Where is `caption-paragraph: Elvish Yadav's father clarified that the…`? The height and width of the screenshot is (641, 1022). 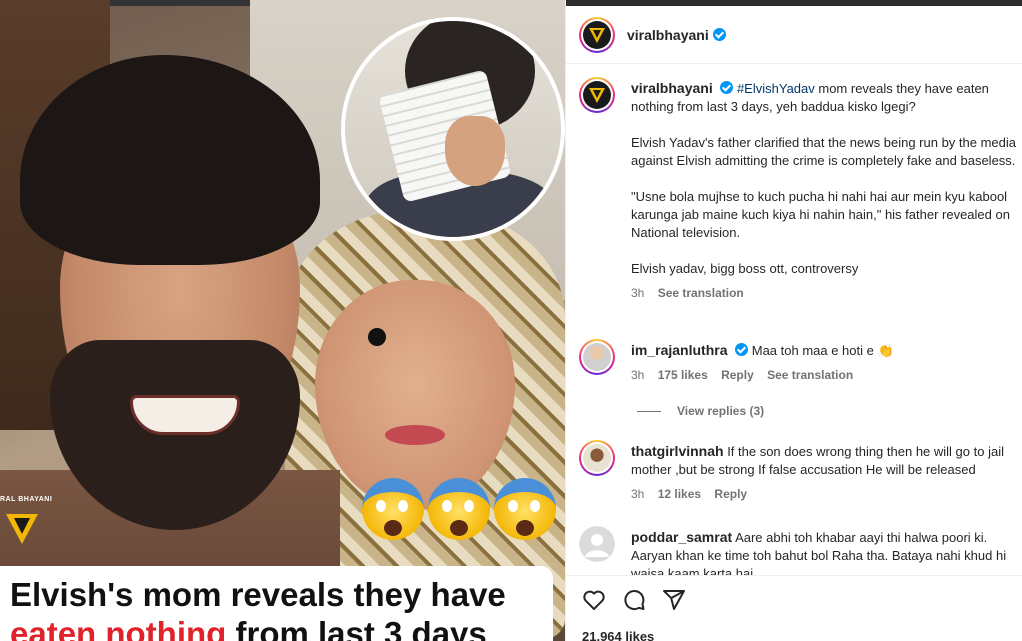 caption-paragraph: Elvish Yadav's father clarified that the… is located at coordinates (823, 151).